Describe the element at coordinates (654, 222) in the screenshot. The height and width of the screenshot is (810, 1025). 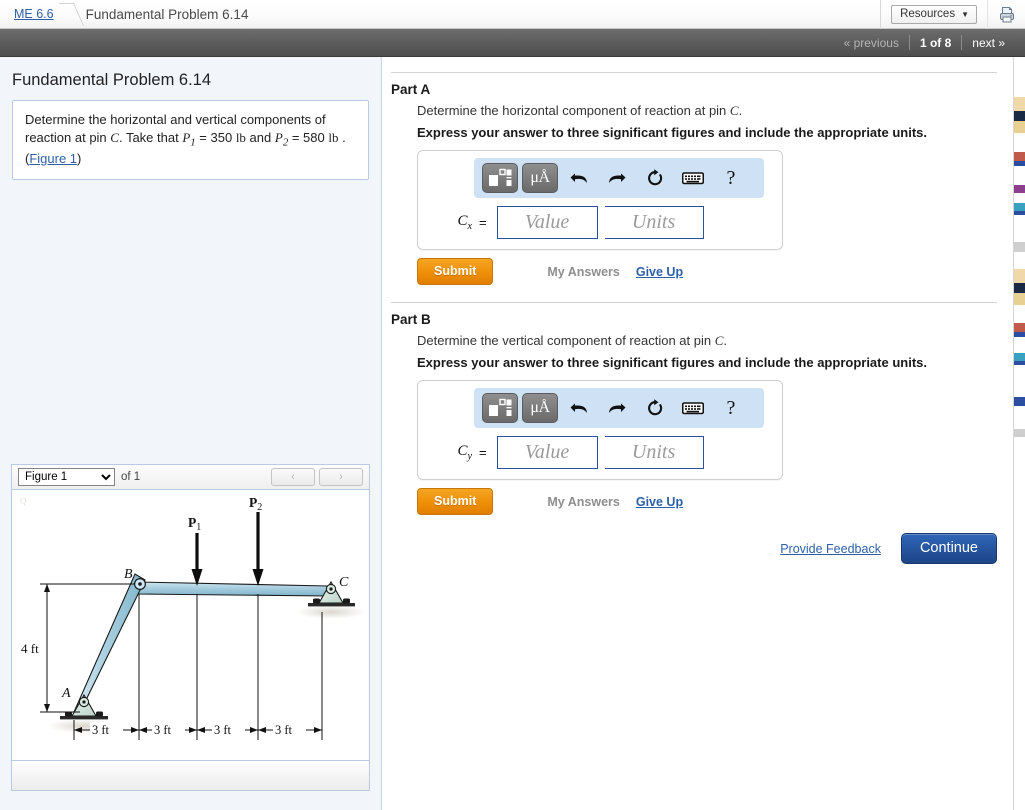
I see `part-a-units-input: Units` at that location.